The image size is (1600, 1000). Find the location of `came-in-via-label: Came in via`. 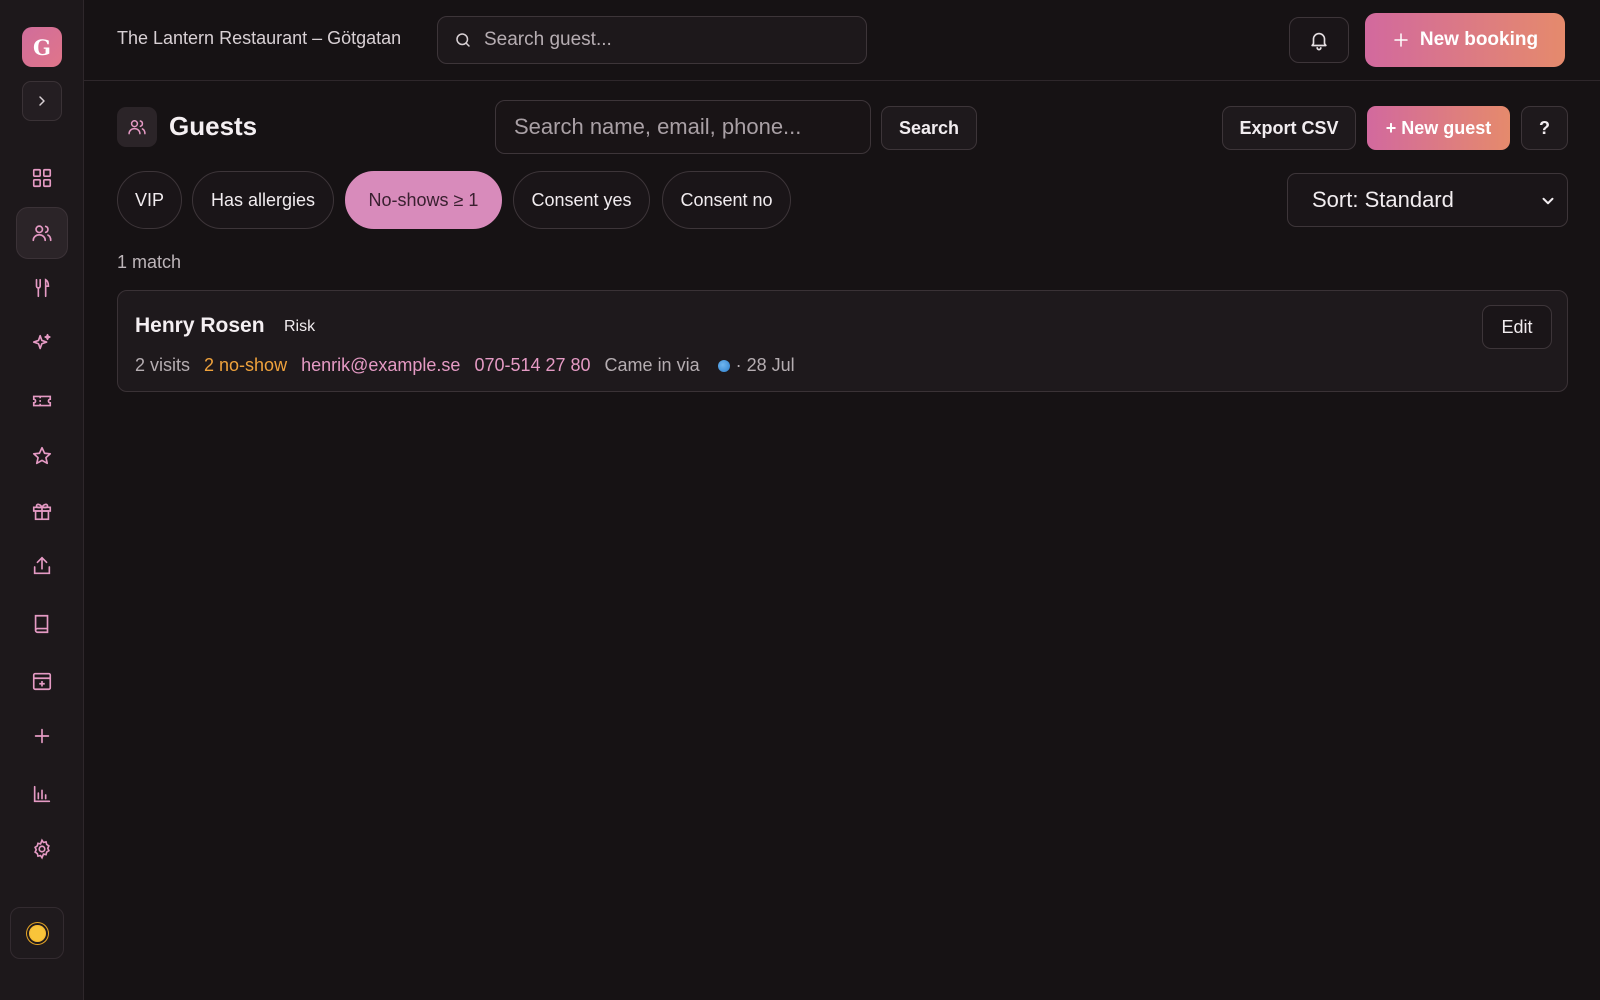

came-in-via-label: Came in via is located at coordinates (652, 365).